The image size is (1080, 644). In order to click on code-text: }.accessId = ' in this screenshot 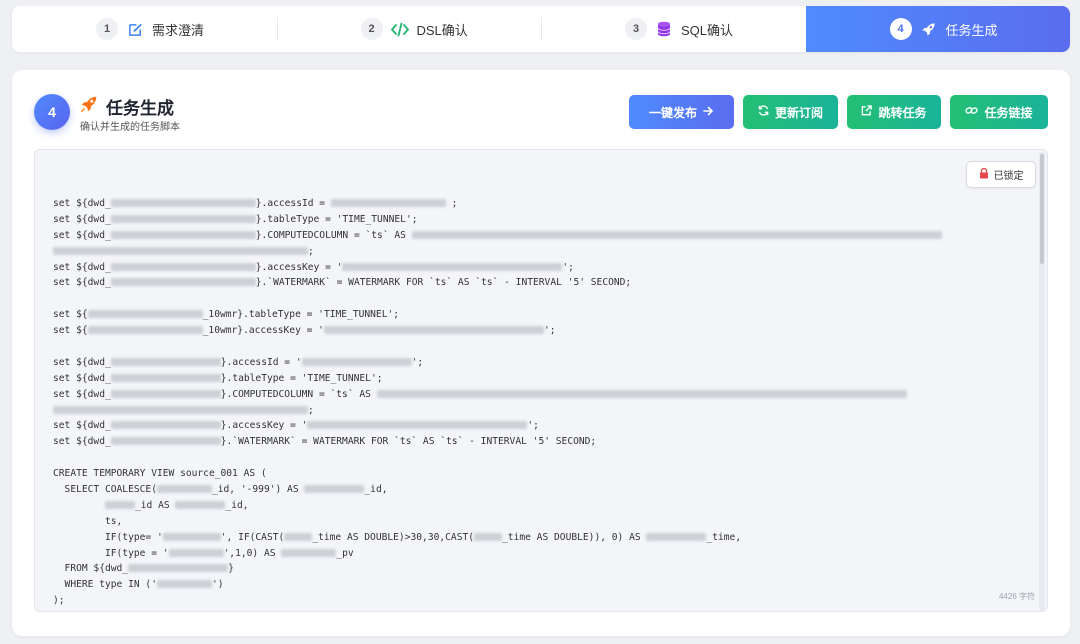, I will do `click(261, 362)`.